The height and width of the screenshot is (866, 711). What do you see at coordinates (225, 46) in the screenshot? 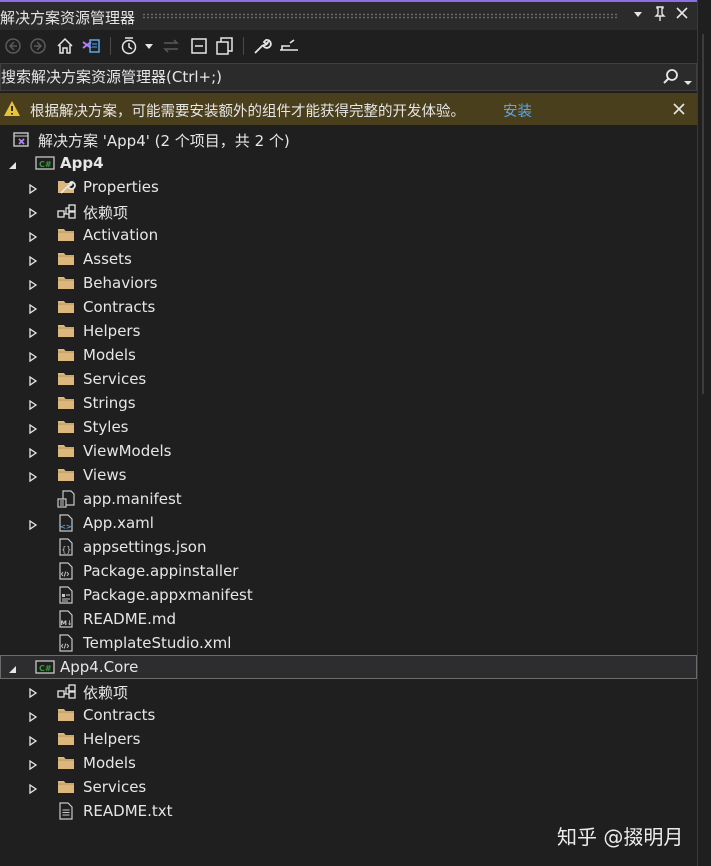
I see `show-all-files-icon` at bounding box center [225, 46].